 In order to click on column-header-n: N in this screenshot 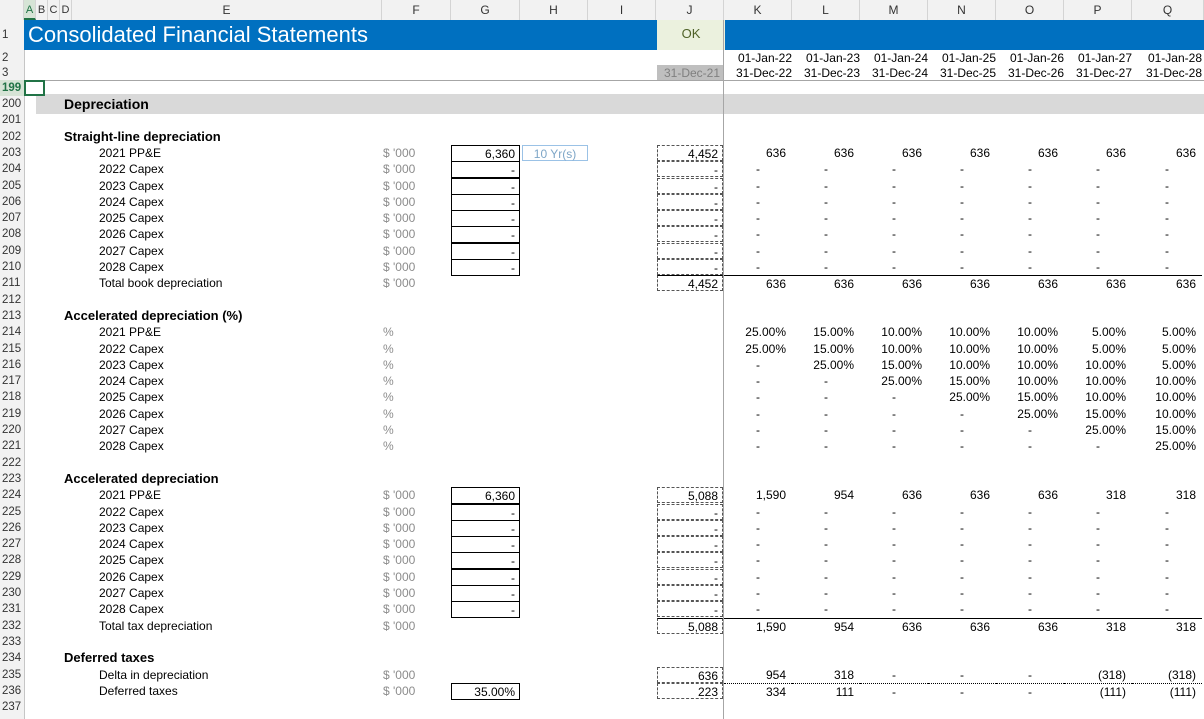, I will do `click(962, 10)`.